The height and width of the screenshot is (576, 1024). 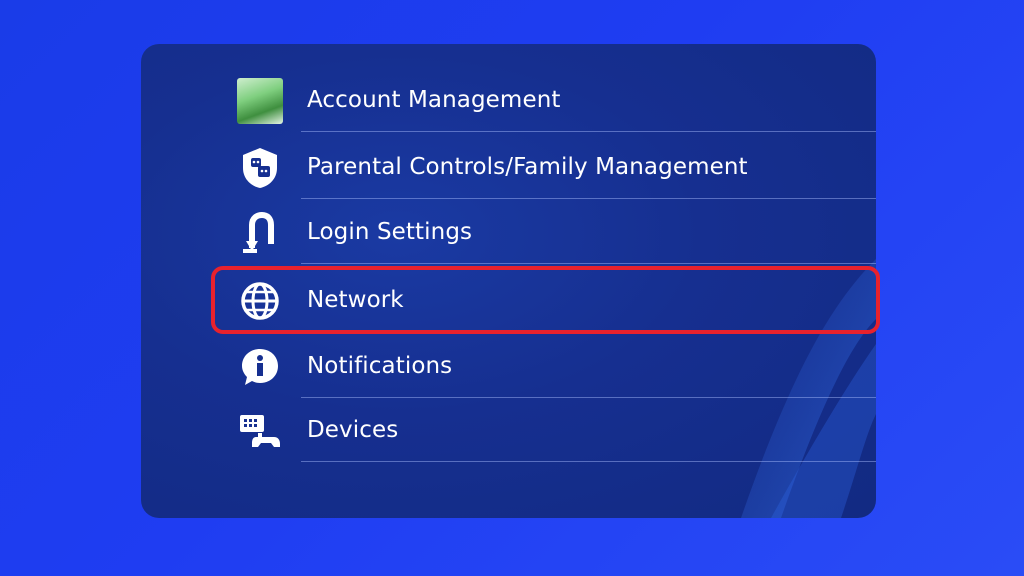 I want to click on menu-item-parental-controls: Parental Controls/Family Management, so click(x=508, y=167).